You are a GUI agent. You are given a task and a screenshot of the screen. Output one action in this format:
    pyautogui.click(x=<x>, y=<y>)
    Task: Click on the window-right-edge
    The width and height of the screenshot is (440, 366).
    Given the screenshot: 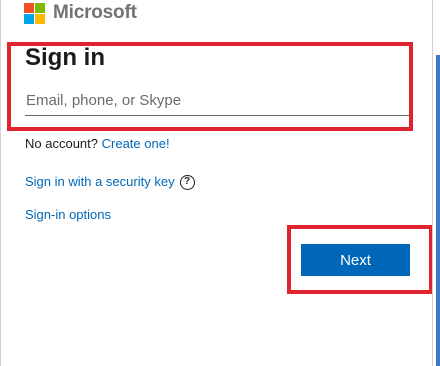 What is the action you would take?
    pyautogui.click(x=436, y=183)
    